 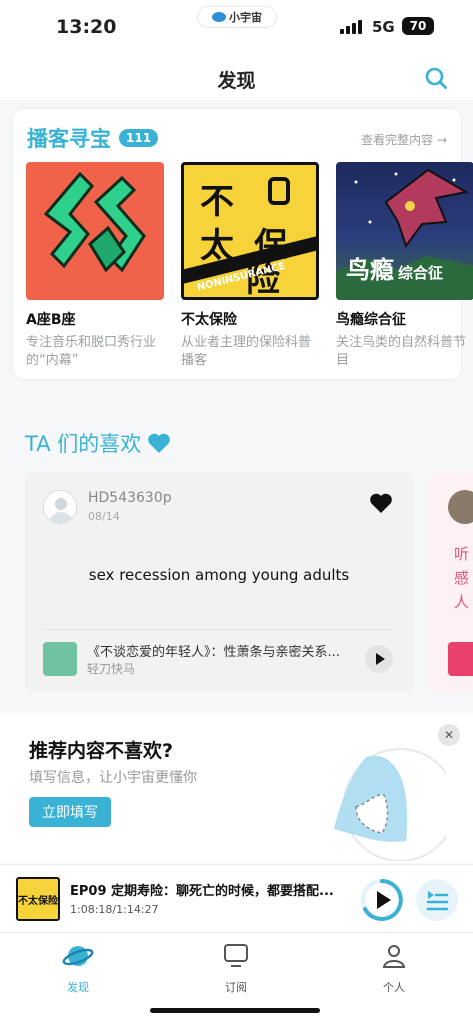 What do you see at coordinates (86, 27) in the screenshot?
I see `status-time: 13:20` at bounding box center [86, 27].